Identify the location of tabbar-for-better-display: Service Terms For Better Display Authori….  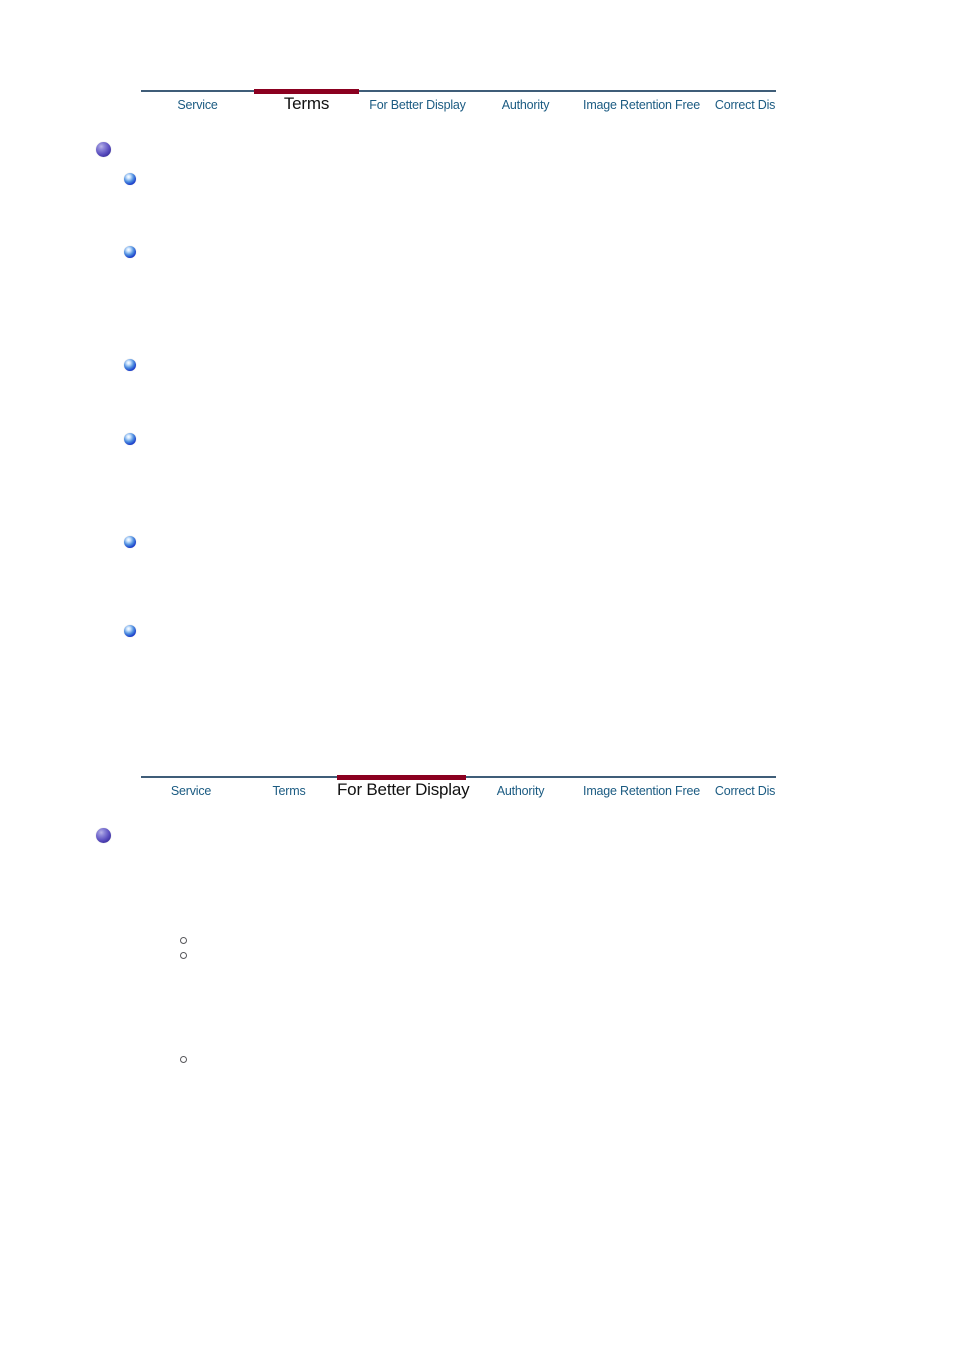
(458, 794).